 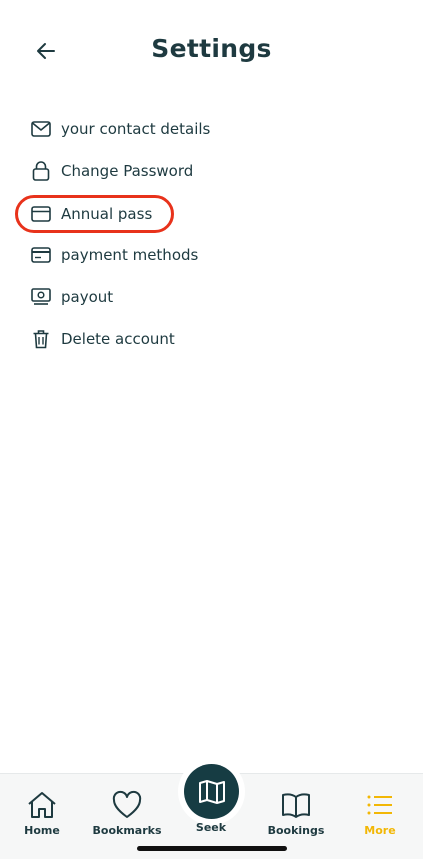 I want to click on tab-more: More, so click(x=380, y=816).